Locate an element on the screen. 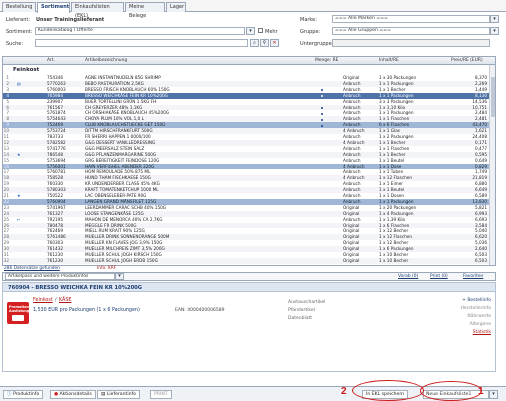  find-icon: ⚲ is located at coordinates (264, 43).